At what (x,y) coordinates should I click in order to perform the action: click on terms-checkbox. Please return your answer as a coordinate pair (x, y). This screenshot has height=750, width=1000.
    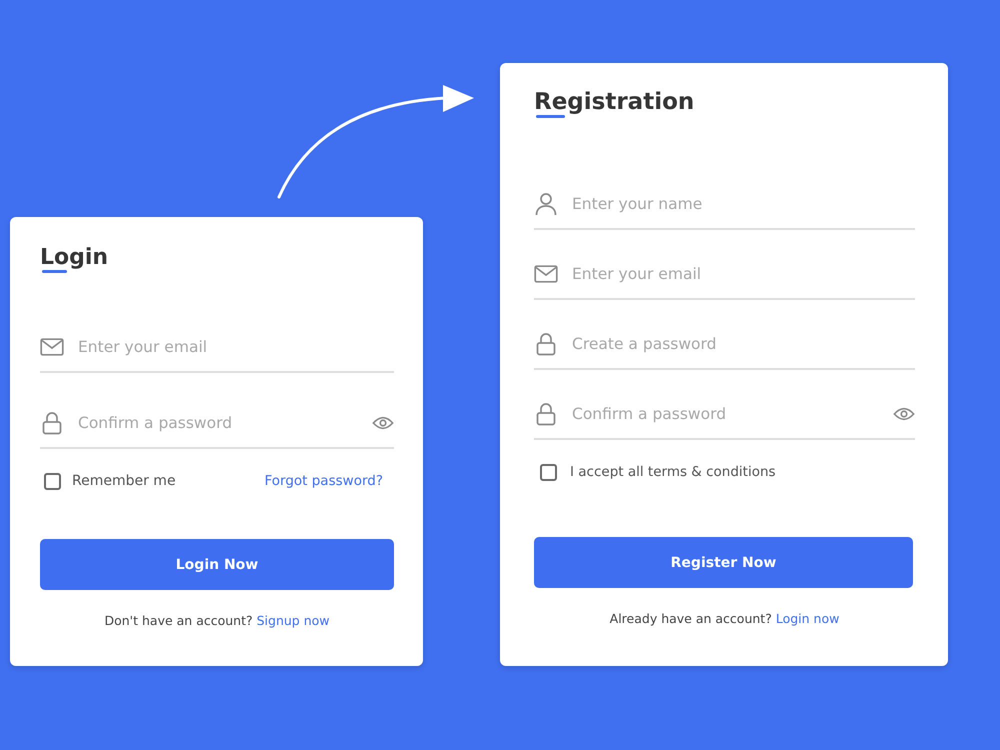
    Looking at the image, I should click on (548, 472).